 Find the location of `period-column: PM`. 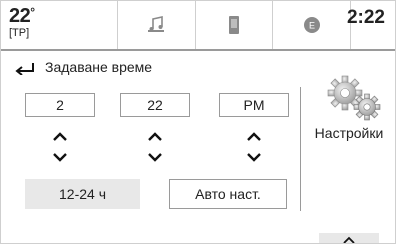

period-column: PM is located at coordinates (254, 130).